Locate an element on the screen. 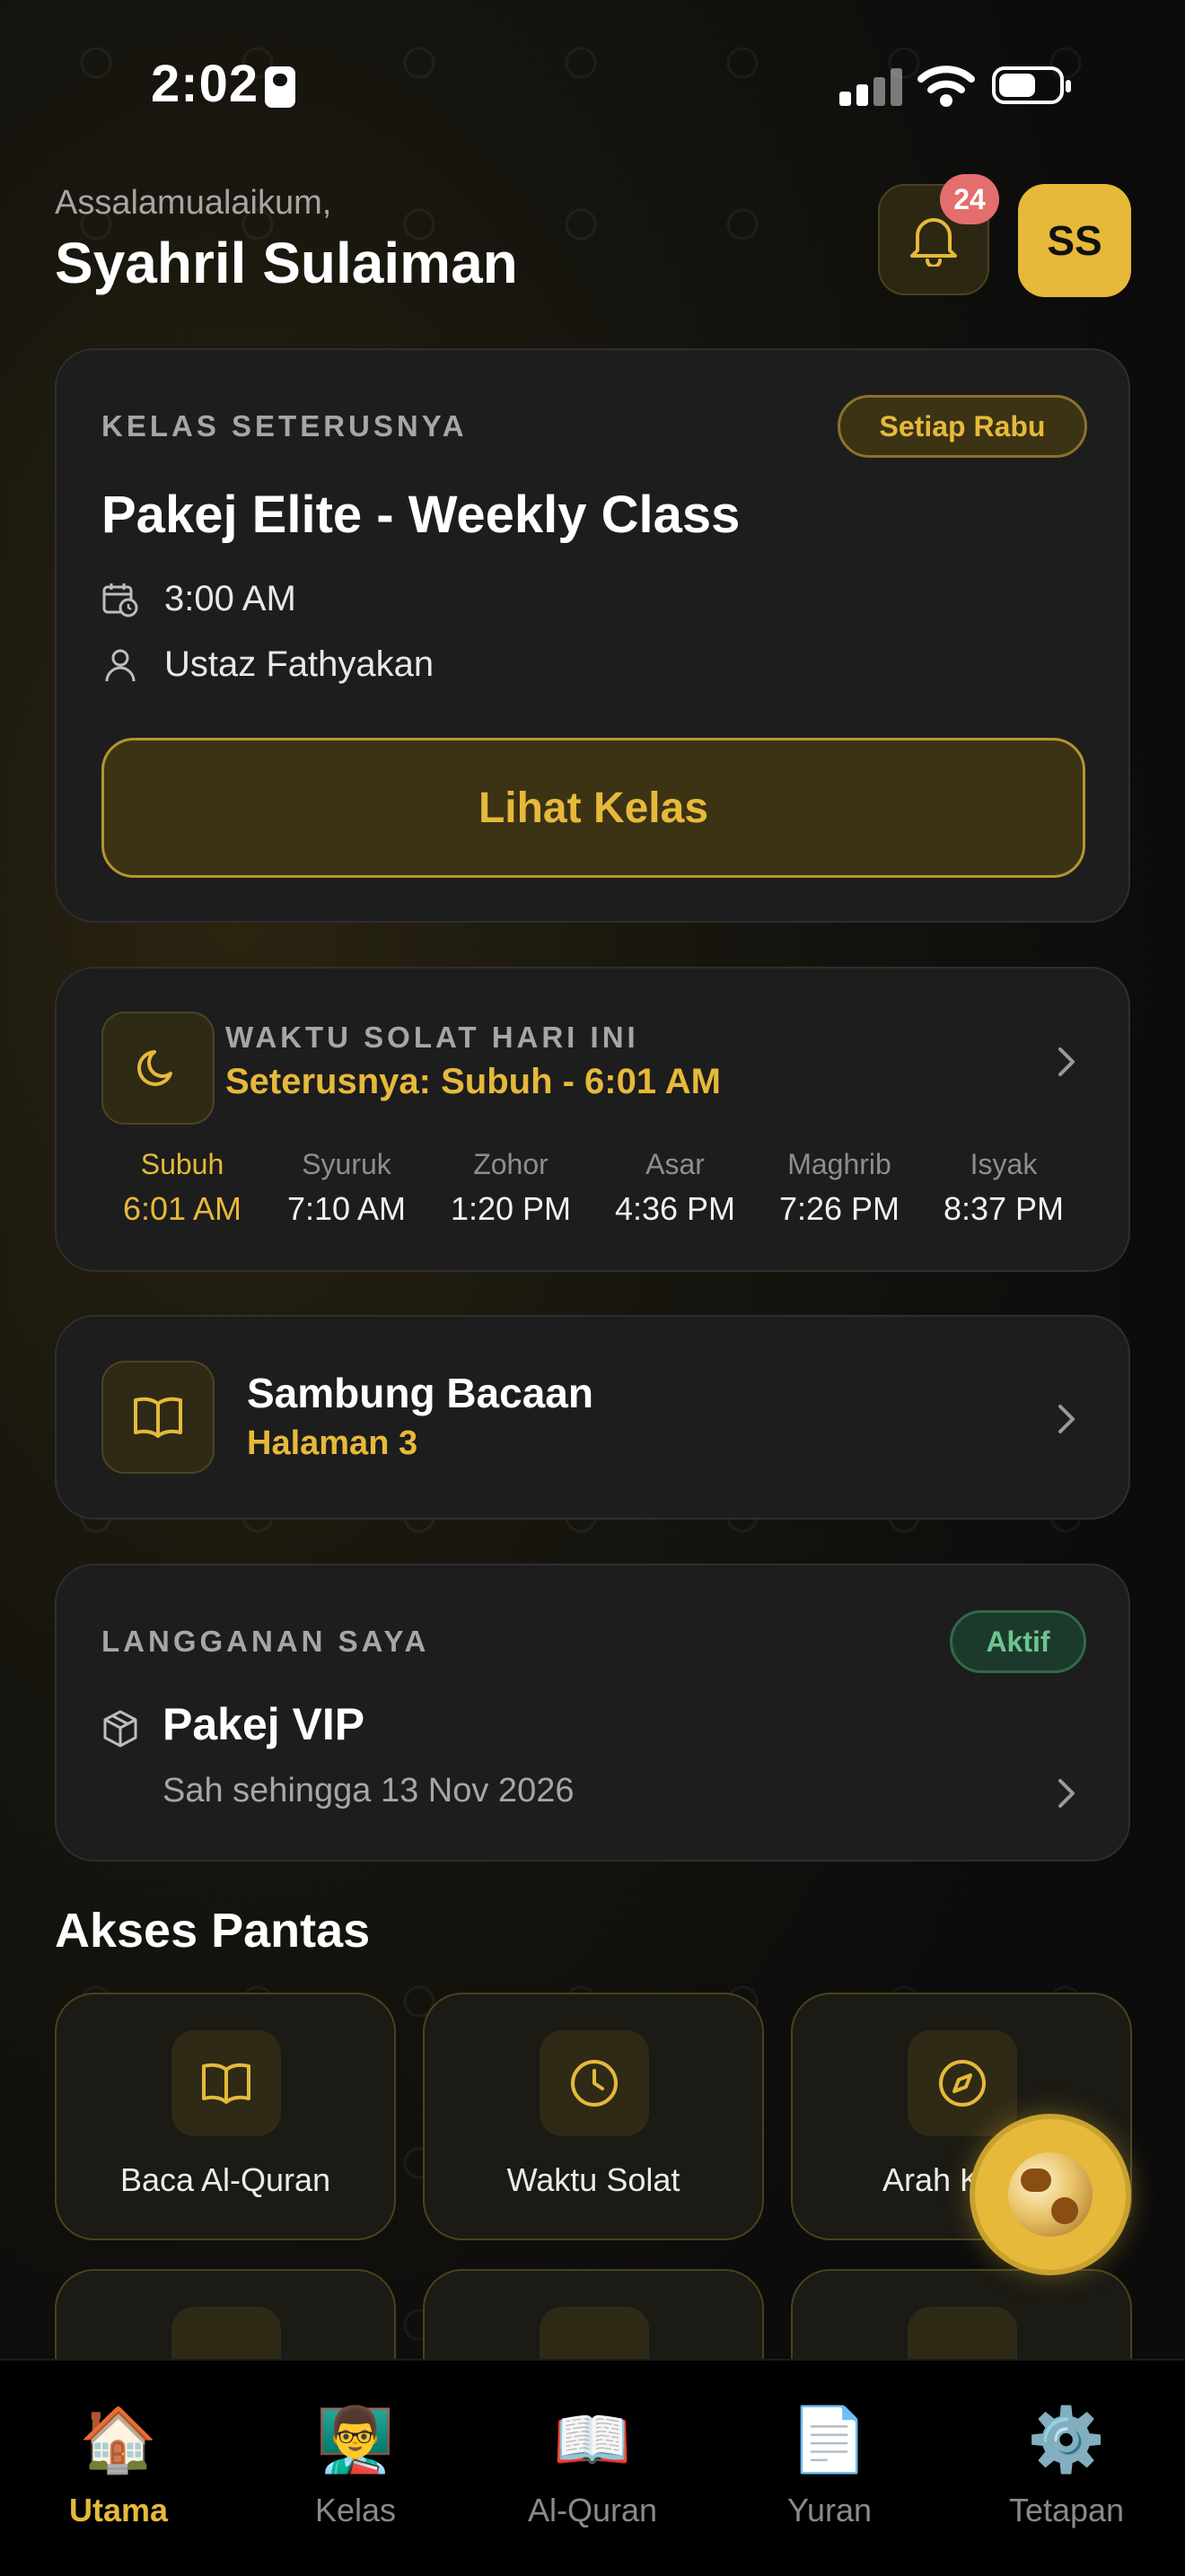  house-icon: 🏠 is located at coordinates (118, 2440).